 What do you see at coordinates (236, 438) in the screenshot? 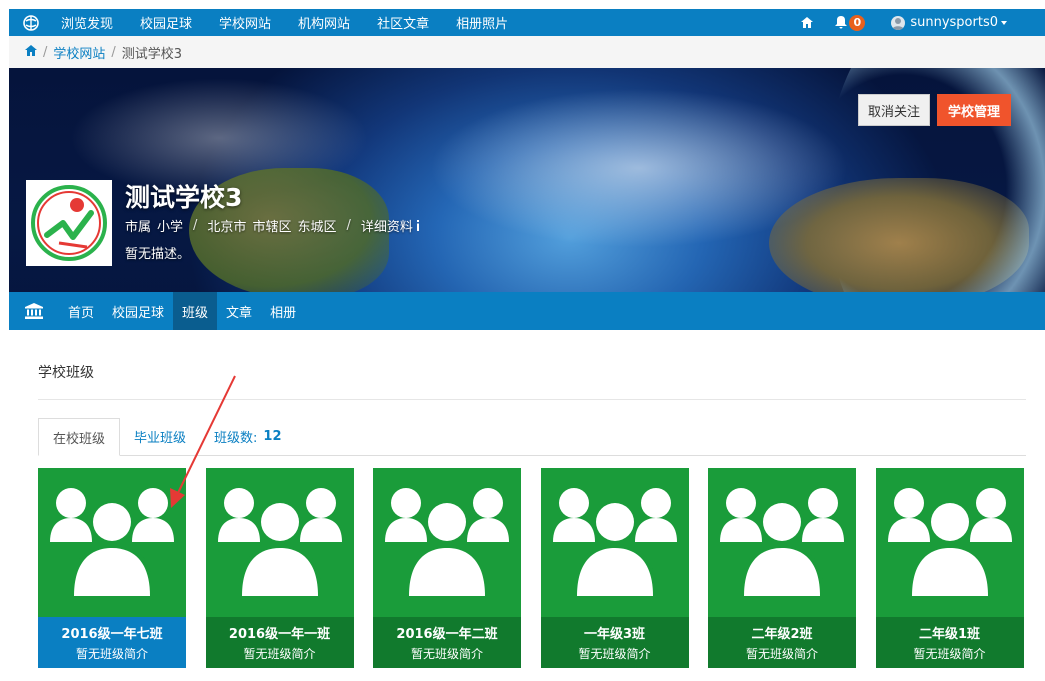
I see `class-count-label: 班级数:` at bounding box center [236, 438].